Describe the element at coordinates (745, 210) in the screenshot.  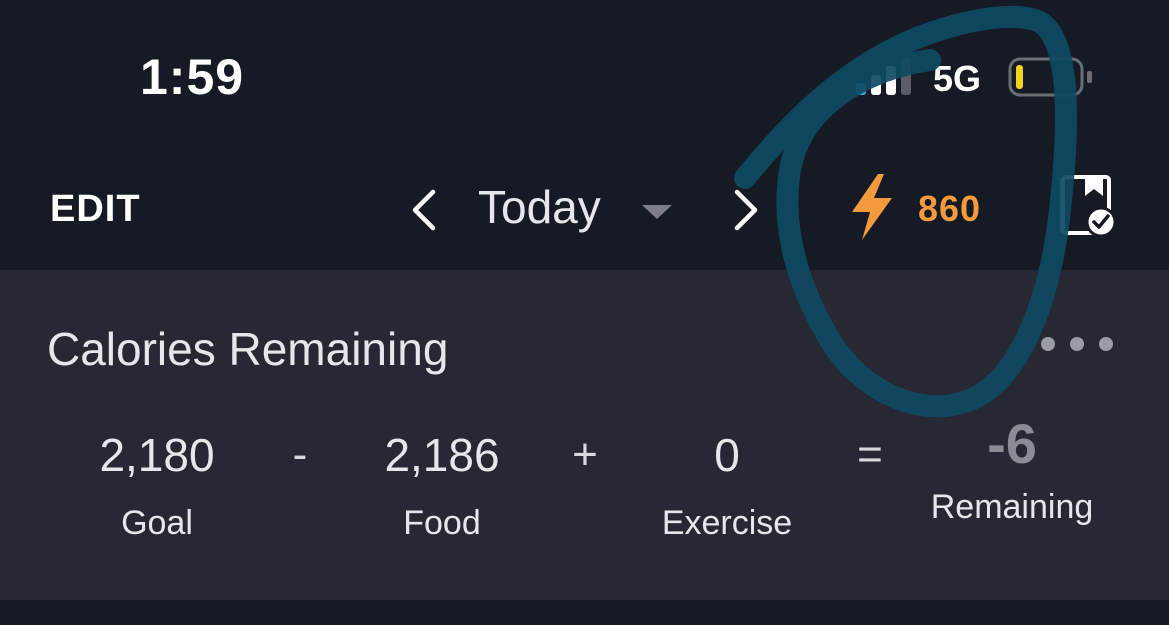
I see `chevron-right-icon` at that location.